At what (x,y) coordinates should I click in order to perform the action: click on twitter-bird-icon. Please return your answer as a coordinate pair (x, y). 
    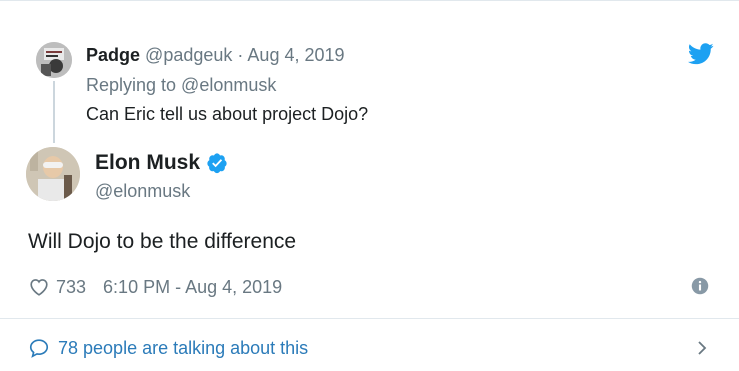
    Looking at the image, I should click on (701, 54).